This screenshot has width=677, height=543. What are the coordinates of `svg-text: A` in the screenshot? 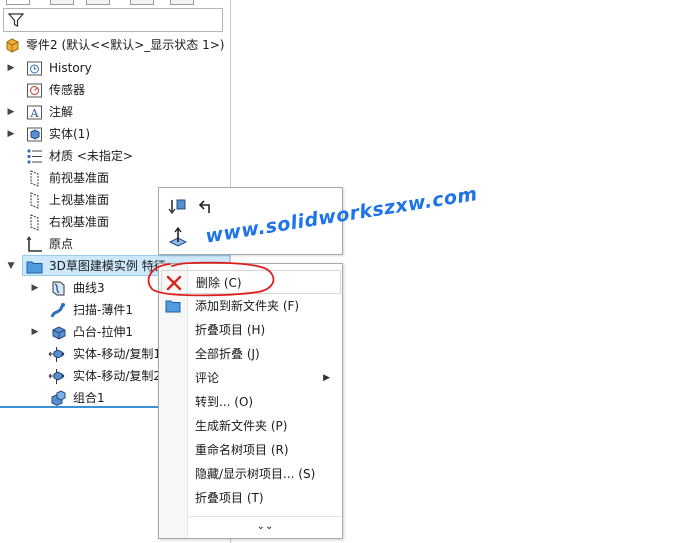 It's located at (35, 113).